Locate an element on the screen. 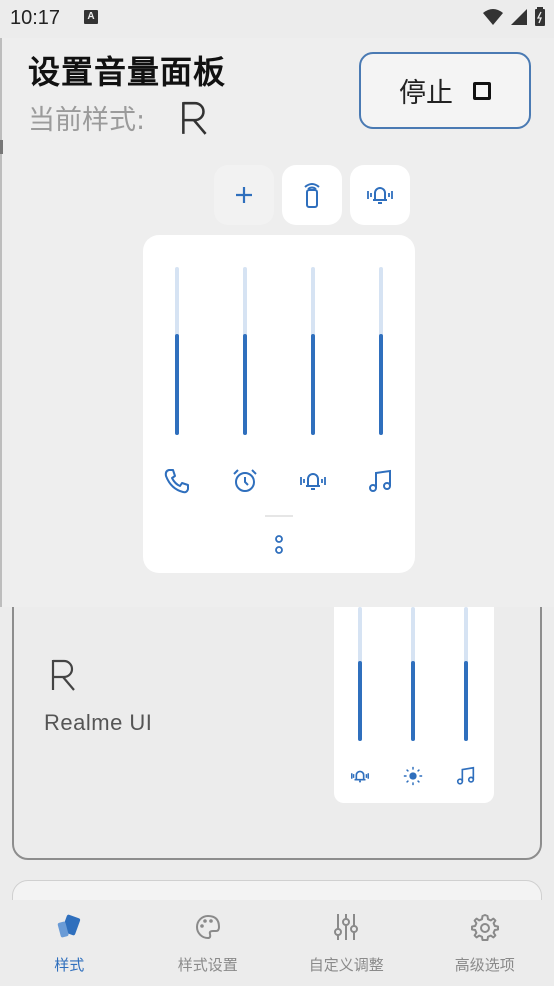  status-bar: 10:17 A is located at coordinates (277, 19).